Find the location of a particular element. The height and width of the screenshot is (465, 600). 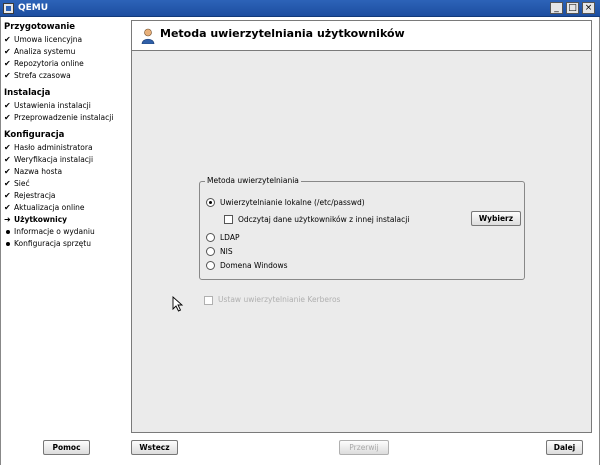

kerberos-label: Ustaw uwierzytelnianie Kerberos is located at coordinates (279, 299).